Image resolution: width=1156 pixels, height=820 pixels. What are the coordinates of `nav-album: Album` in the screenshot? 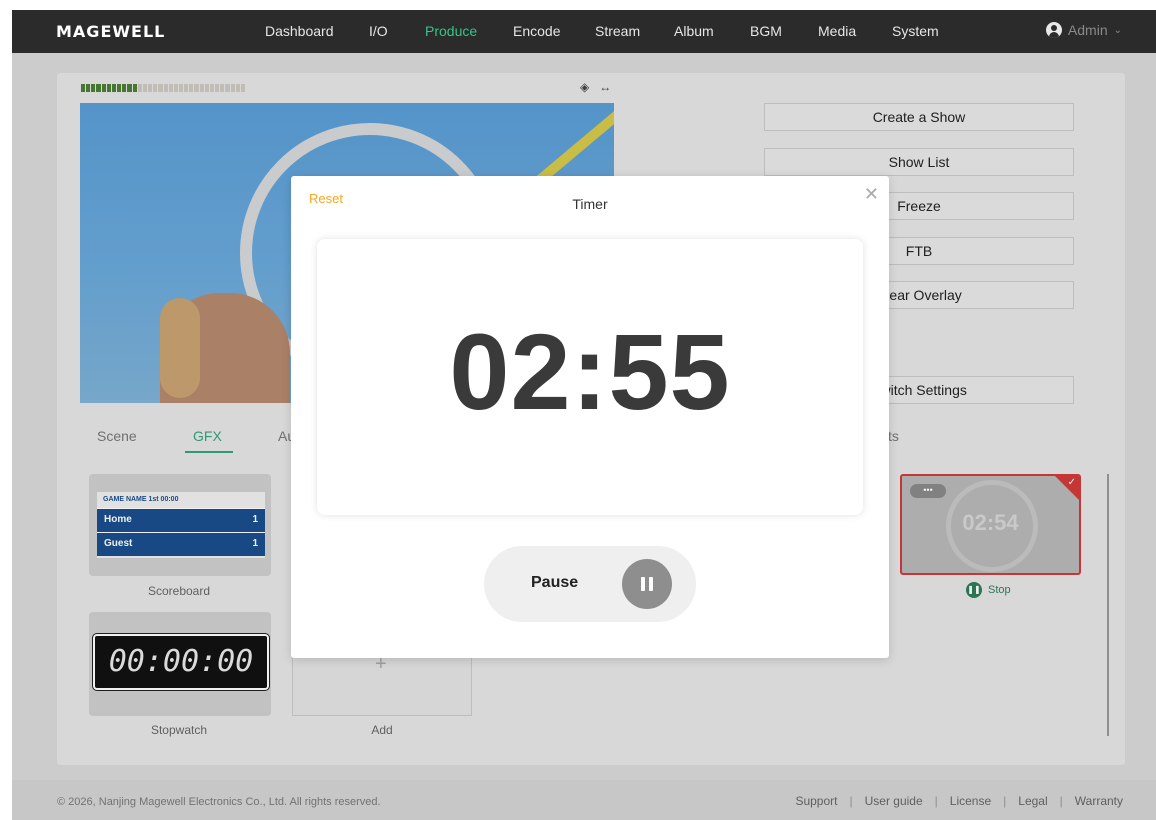 It's located at (694, 31).